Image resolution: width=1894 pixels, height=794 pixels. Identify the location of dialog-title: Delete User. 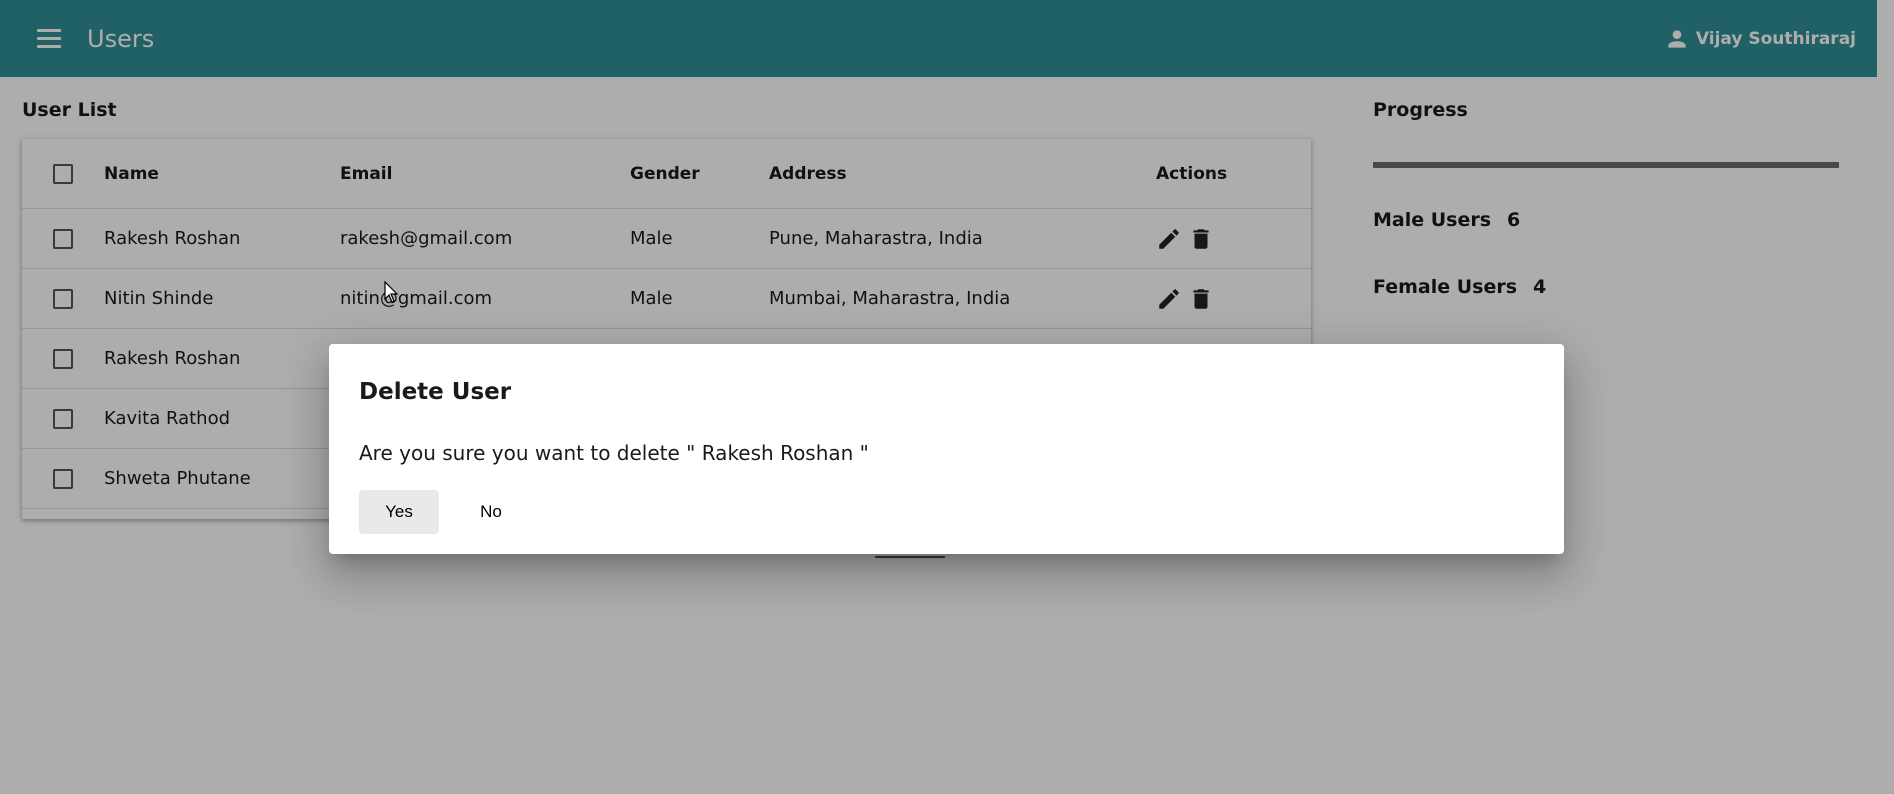
(435, 392).